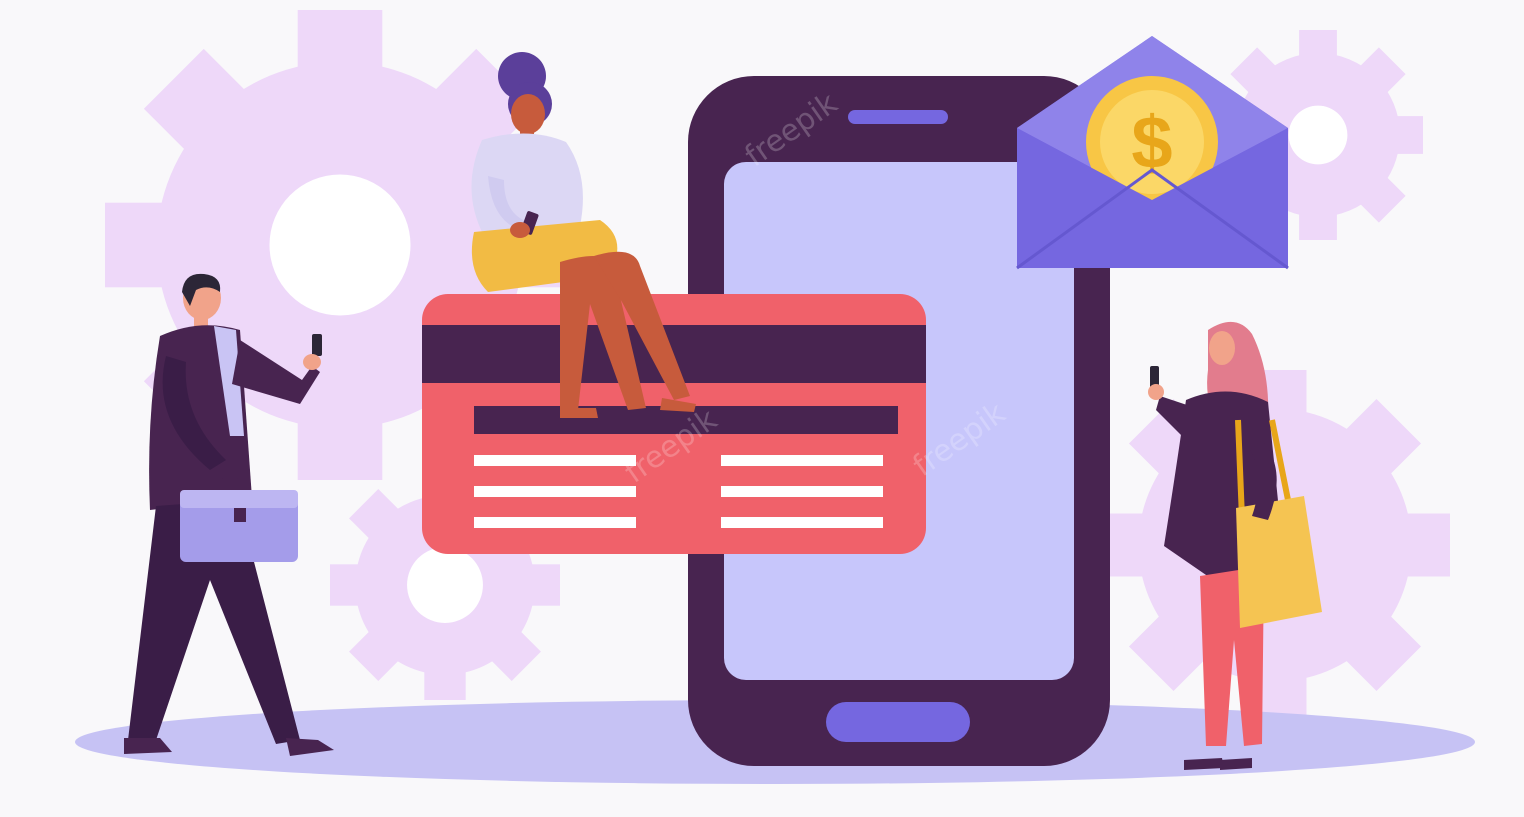  Describe the element at coordinates (898, 722) in the screenshot. I see `phone-home-button` at that location.